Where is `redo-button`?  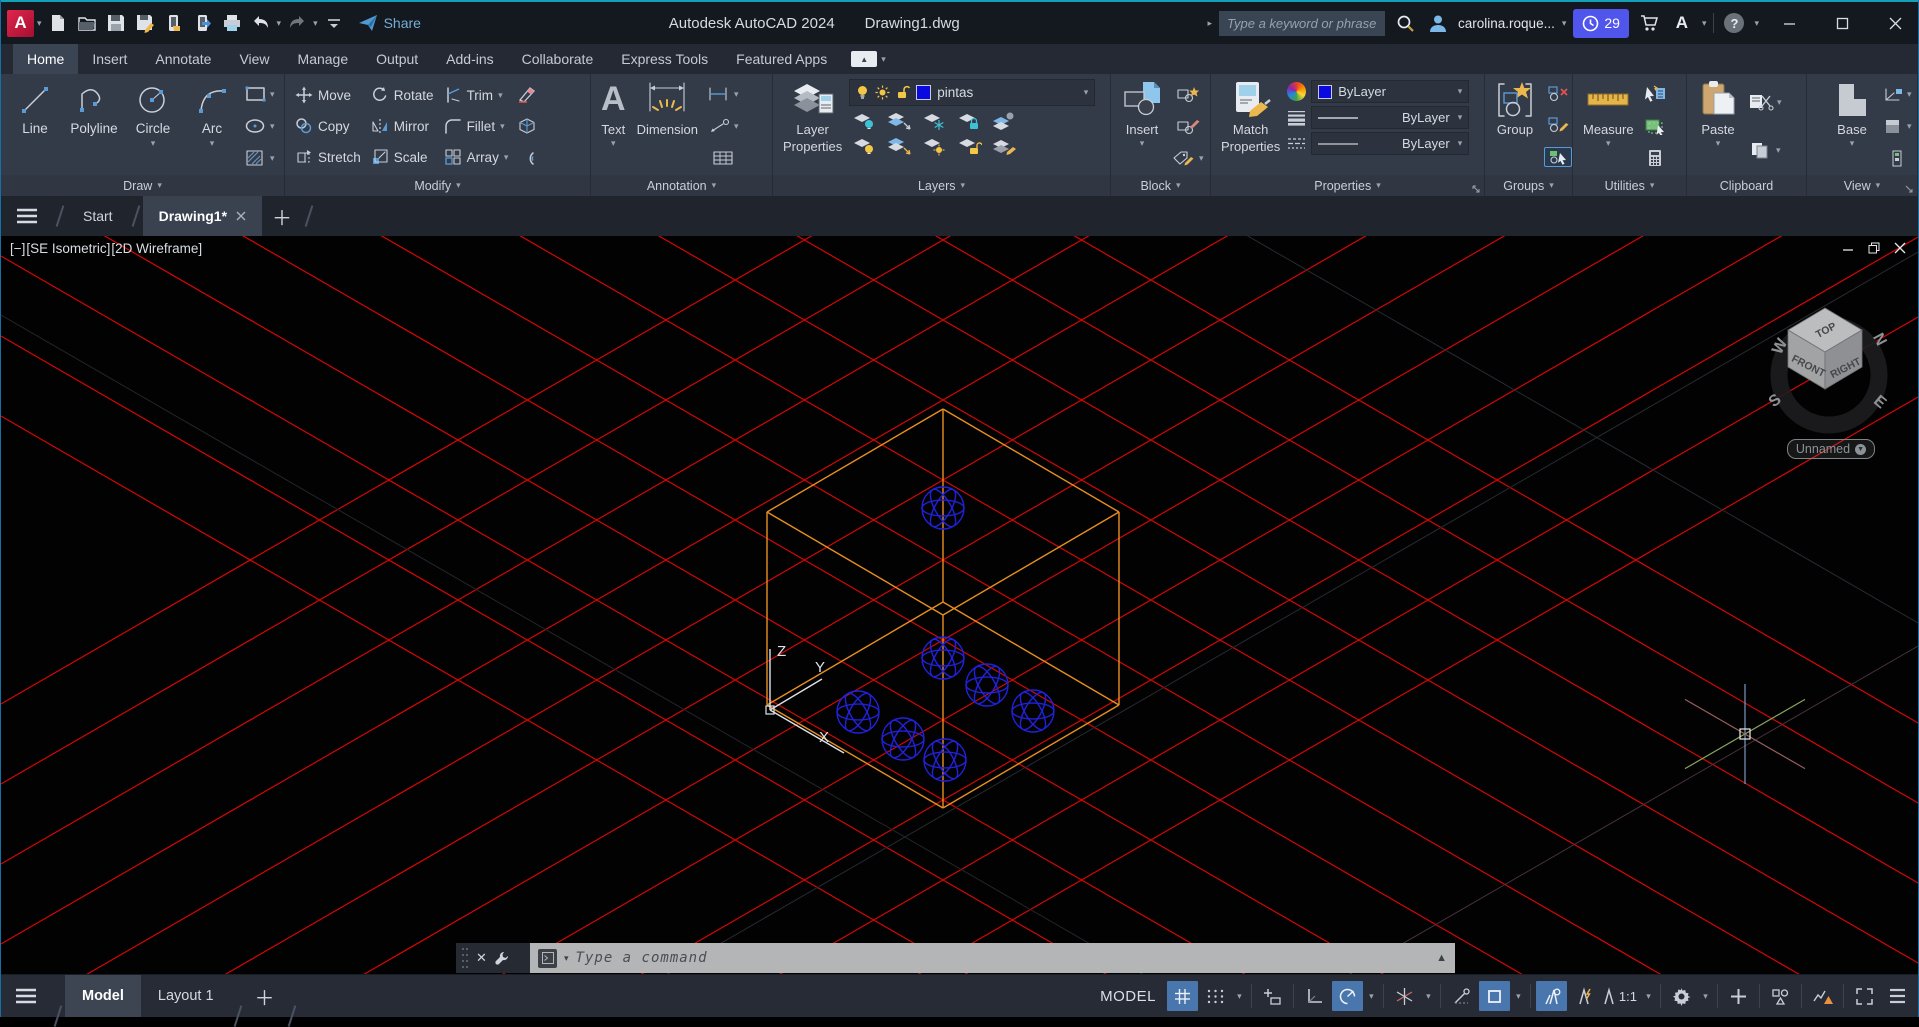
redo-button is located at coordinates (297, 23).